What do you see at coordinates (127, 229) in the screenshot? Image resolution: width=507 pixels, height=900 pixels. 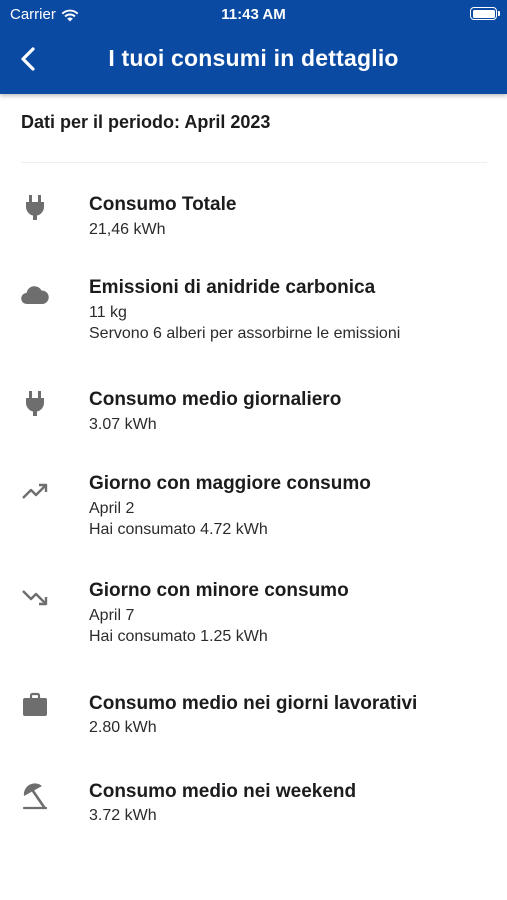 I see `item-value: 21,46 kWh` at bounding box center [127, 229].